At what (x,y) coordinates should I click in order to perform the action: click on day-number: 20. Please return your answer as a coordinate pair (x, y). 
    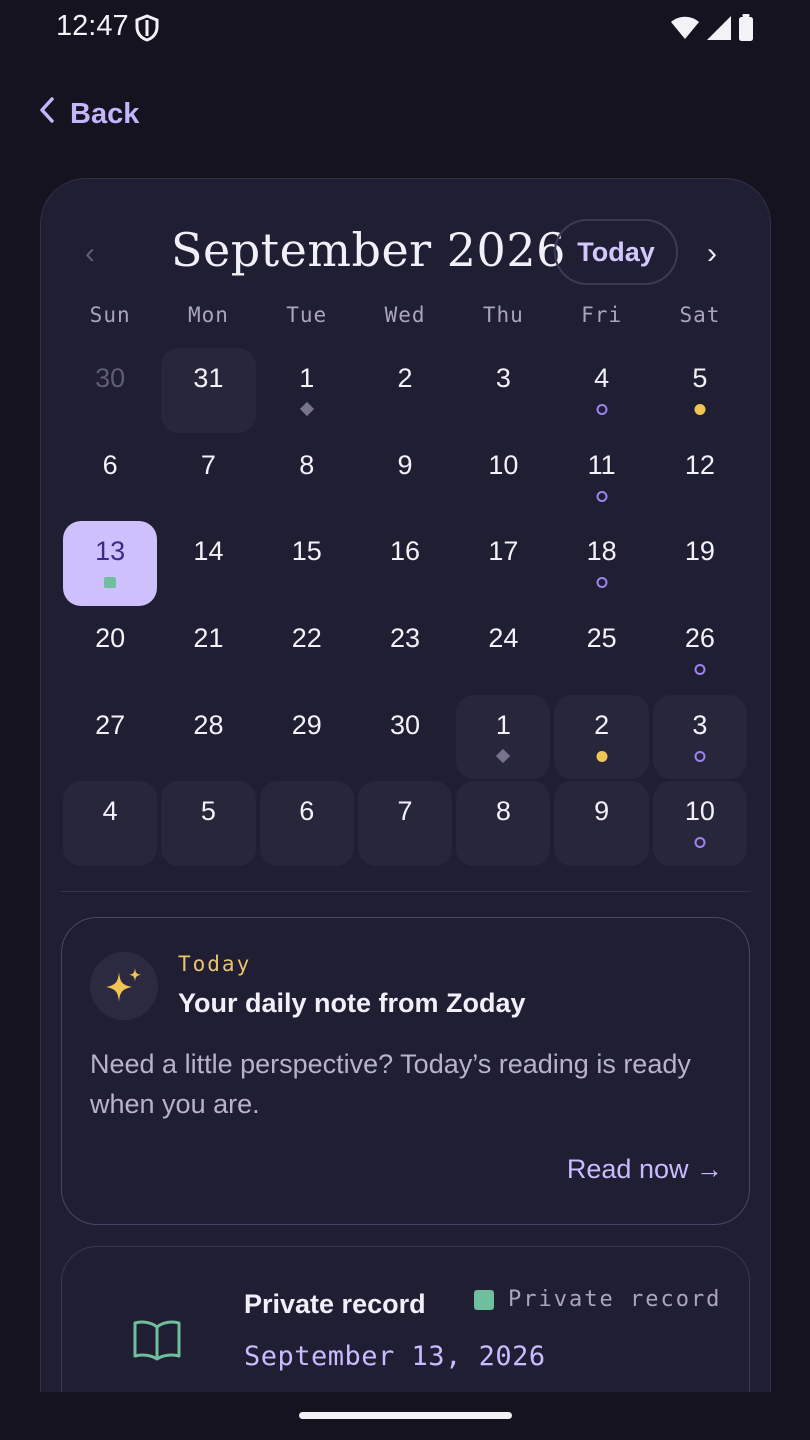
    Looking at the image, I should click on (110, 638).